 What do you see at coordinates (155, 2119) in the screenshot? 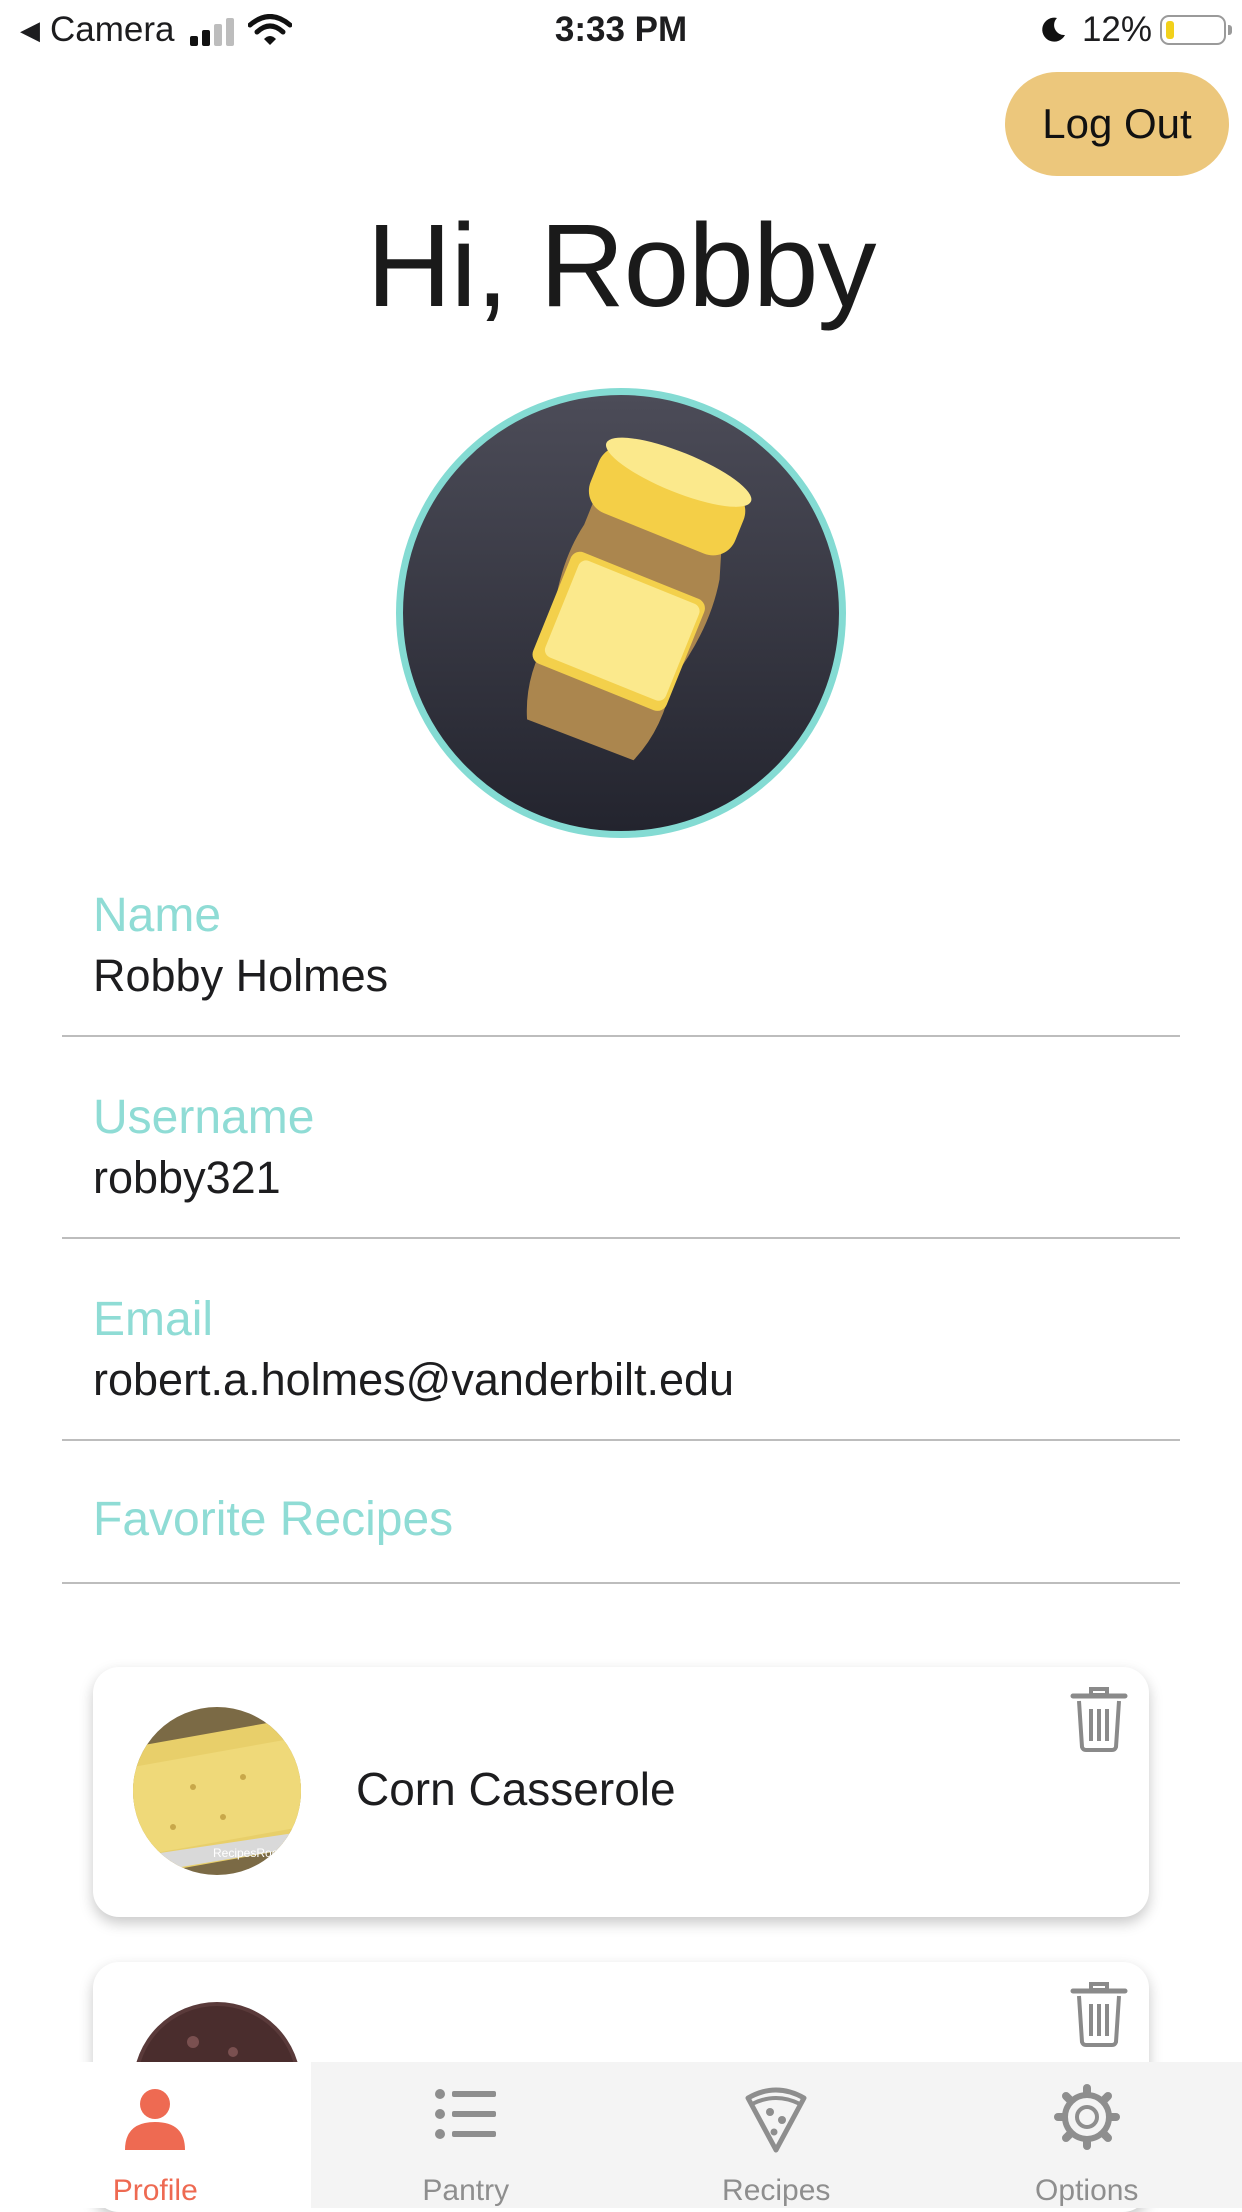
I see `person-icon` at bounding box center [155, 2119].